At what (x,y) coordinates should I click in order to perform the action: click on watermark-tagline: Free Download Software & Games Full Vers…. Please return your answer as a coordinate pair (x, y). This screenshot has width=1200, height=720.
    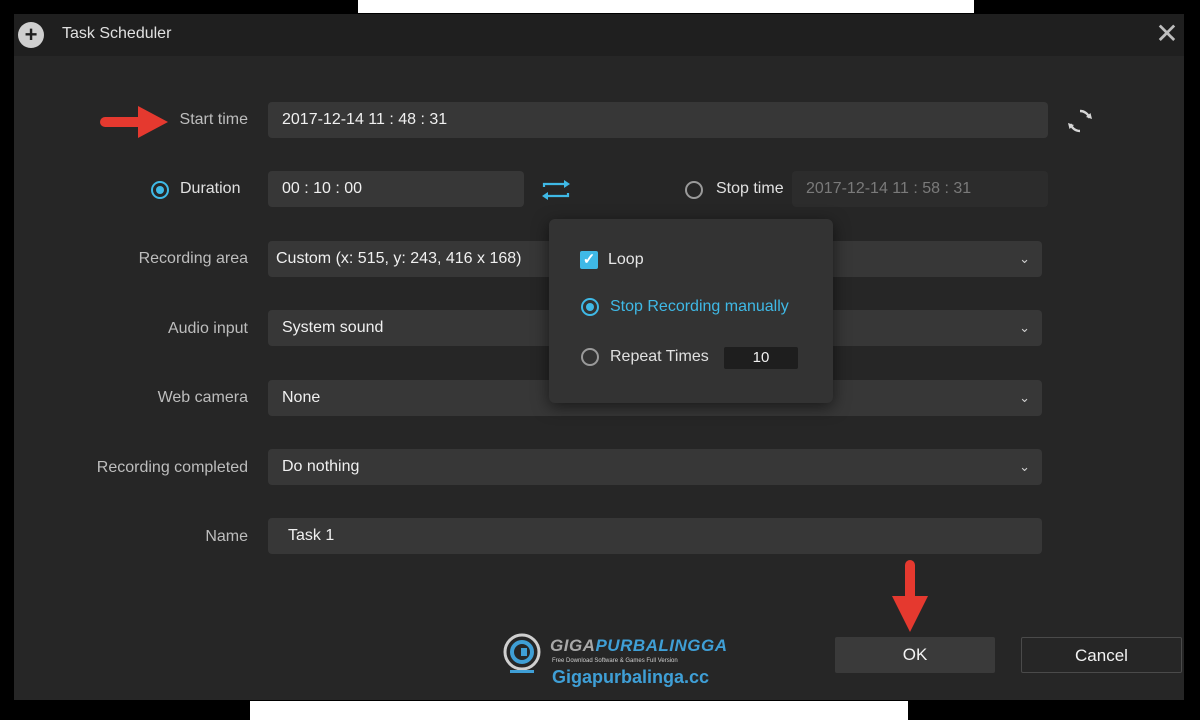
    Looking at the image, I should click on (615, 661).